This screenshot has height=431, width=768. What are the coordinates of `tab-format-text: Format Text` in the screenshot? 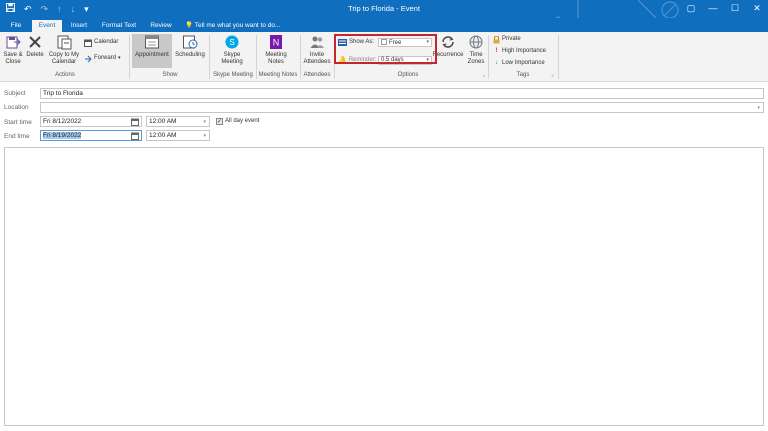 It's located at (119, 26).